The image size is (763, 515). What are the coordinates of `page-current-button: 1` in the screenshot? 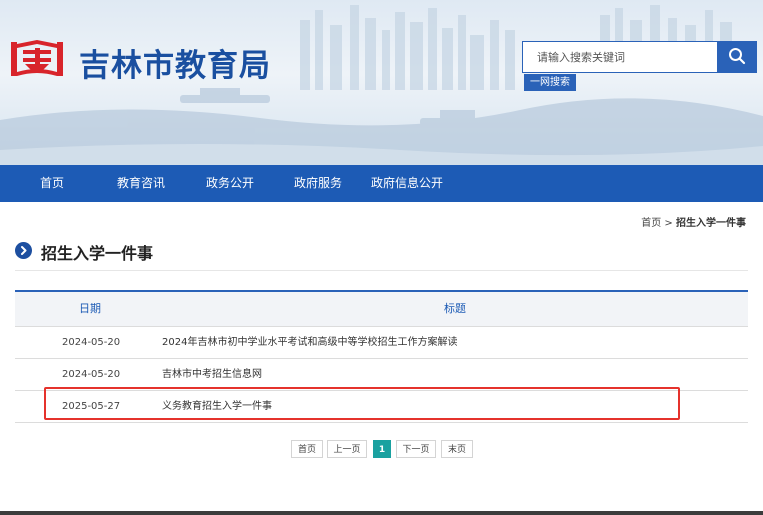 It's located at (382, 449).